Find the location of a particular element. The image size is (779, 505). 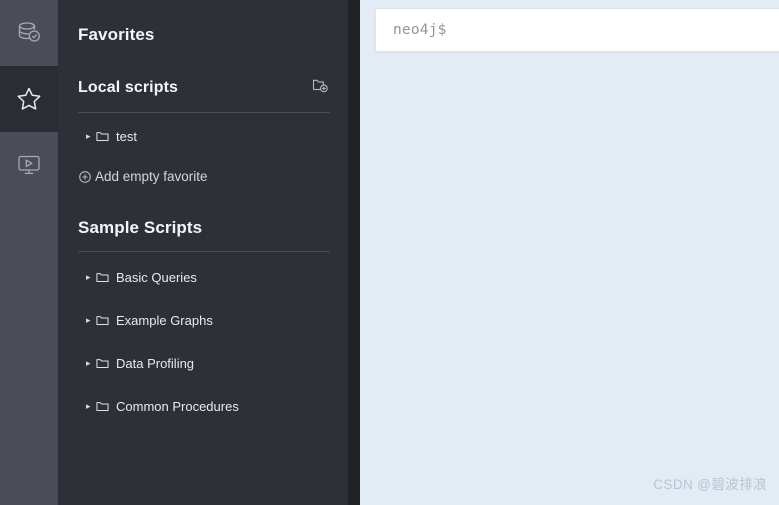

sidebar-resize-handle is located at coordinates (354, 252).